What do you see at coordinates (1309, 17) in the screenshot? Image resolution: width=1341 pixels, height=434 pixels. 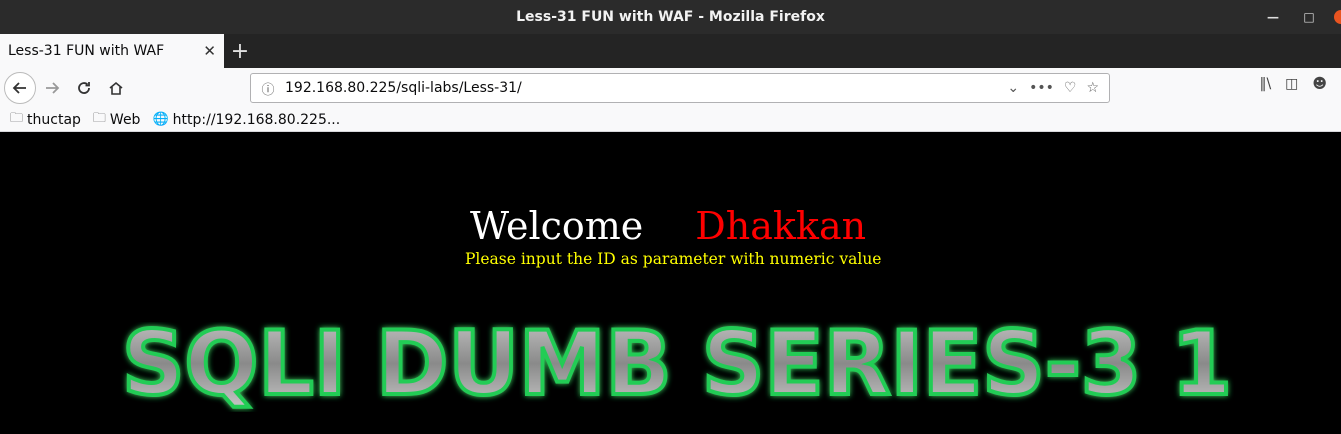 I see `maximize-icon: □` at bounding box center [1309, 17].